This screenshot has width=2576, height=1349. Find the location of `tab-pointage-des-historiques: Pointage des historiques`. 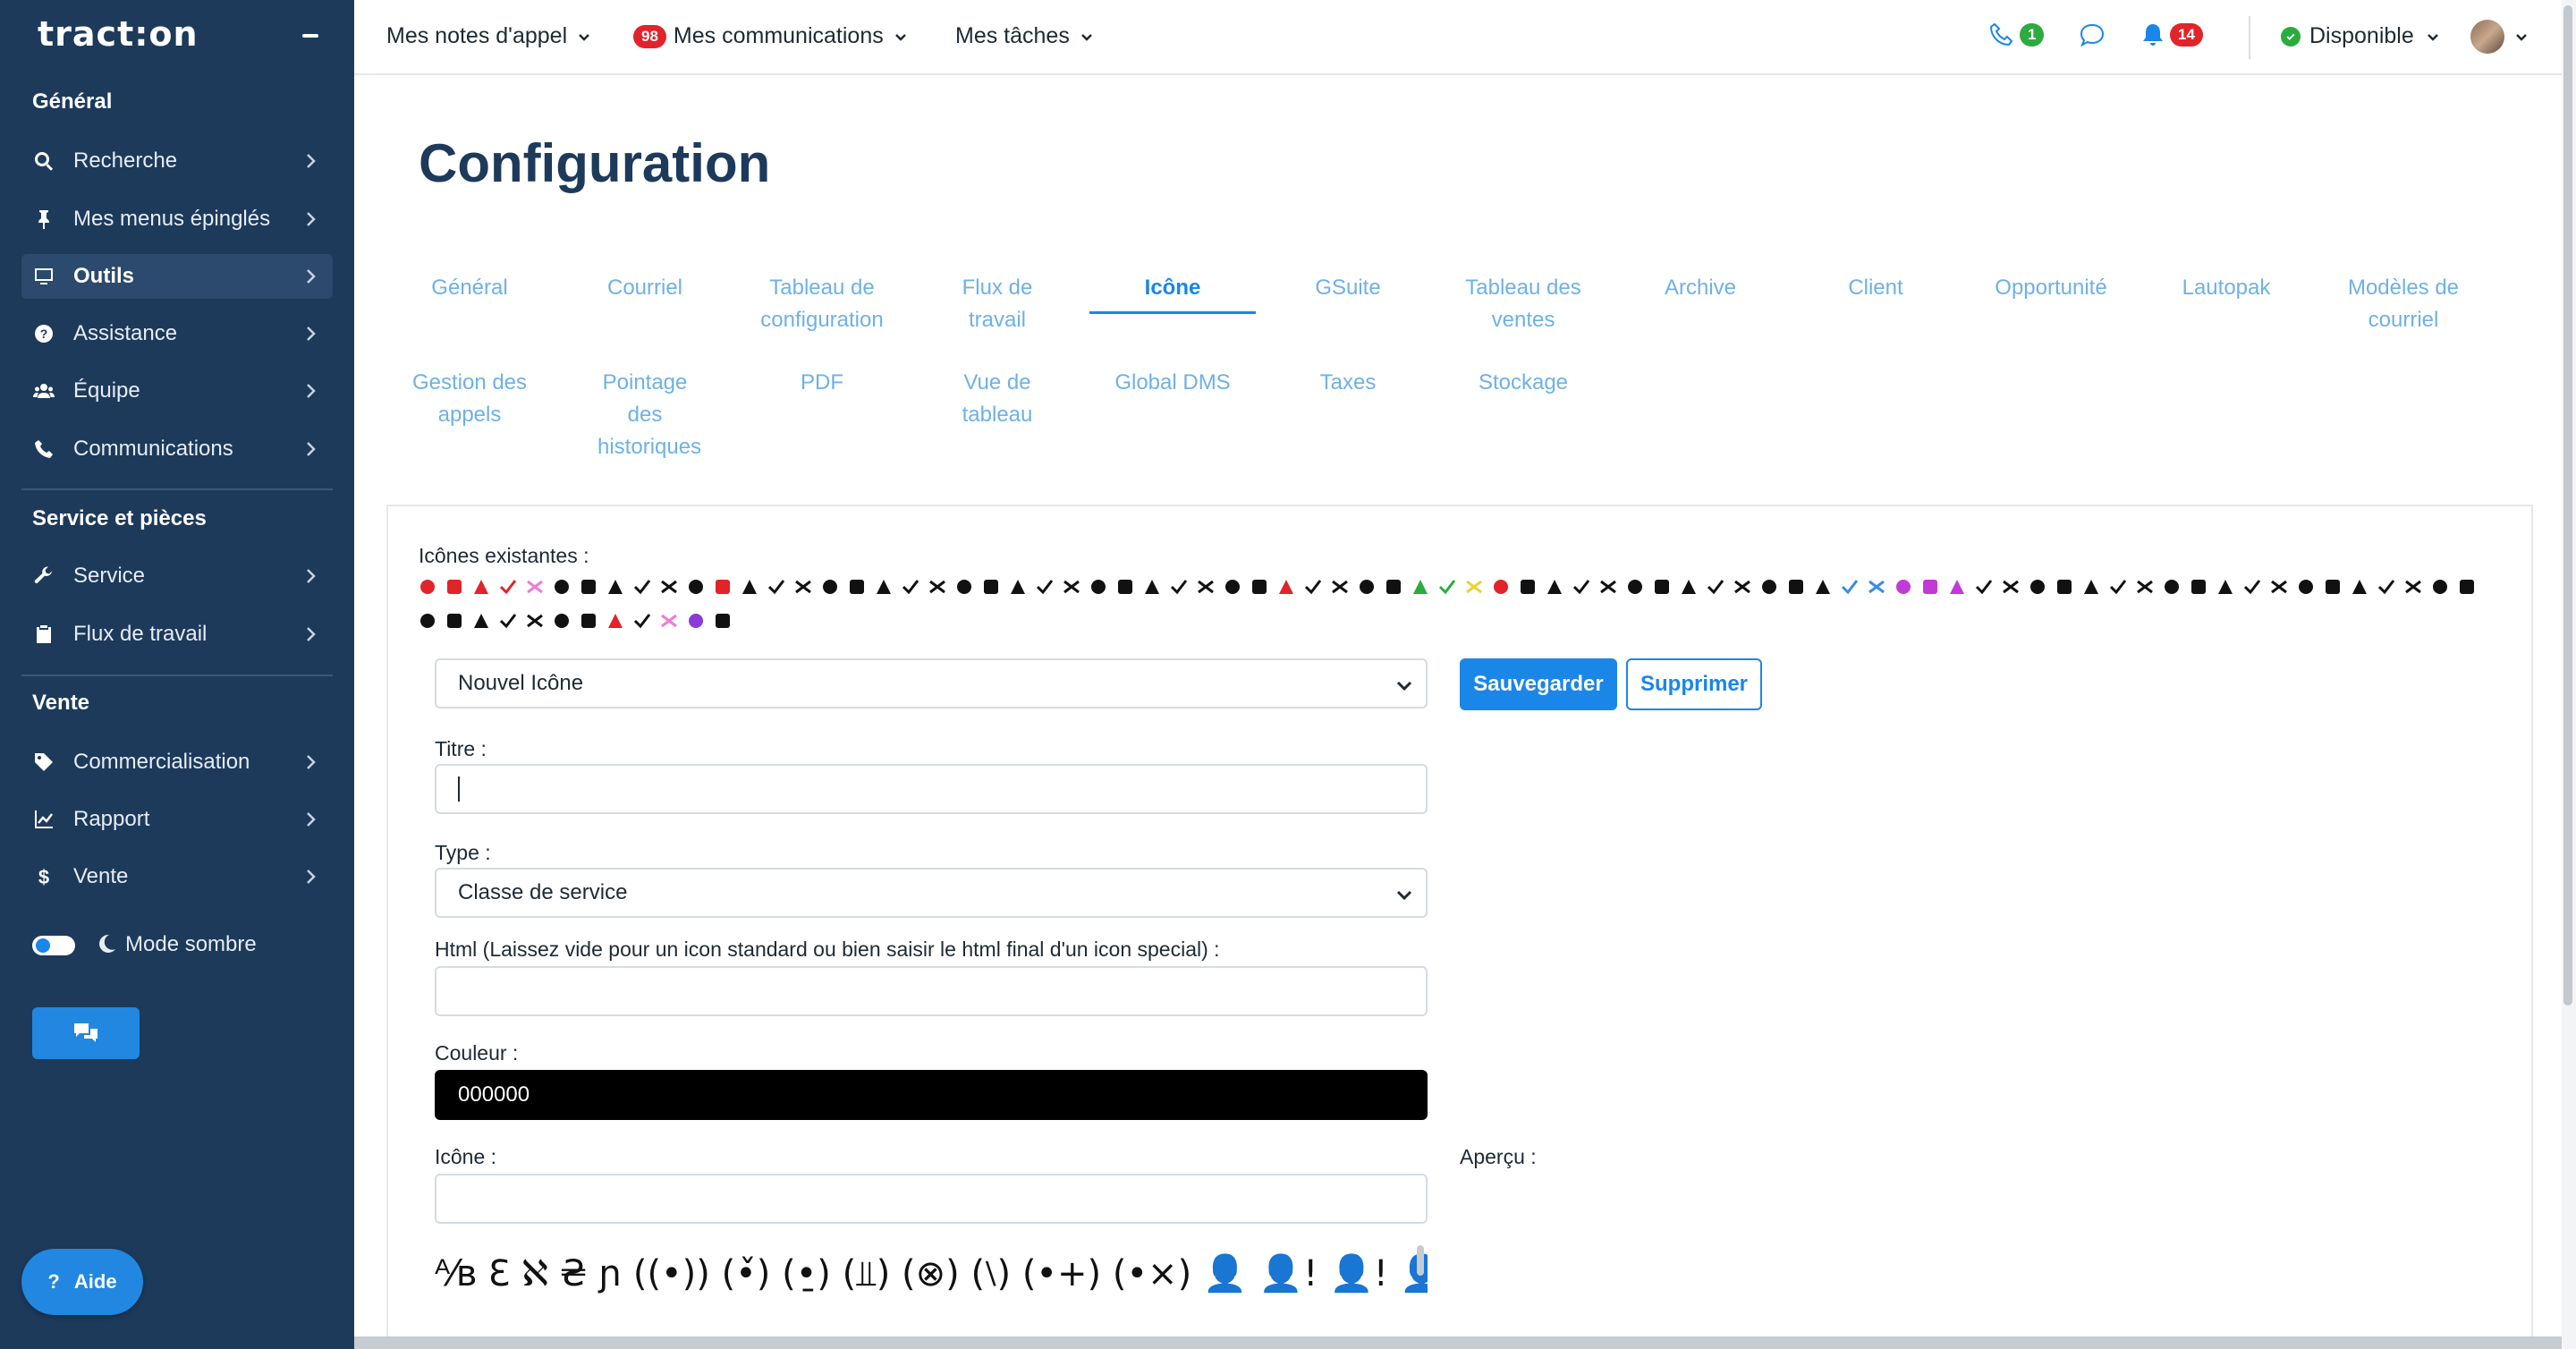

tab-pointage-des-historiques: Pointage des historiques is located at coordinates (645, 415).